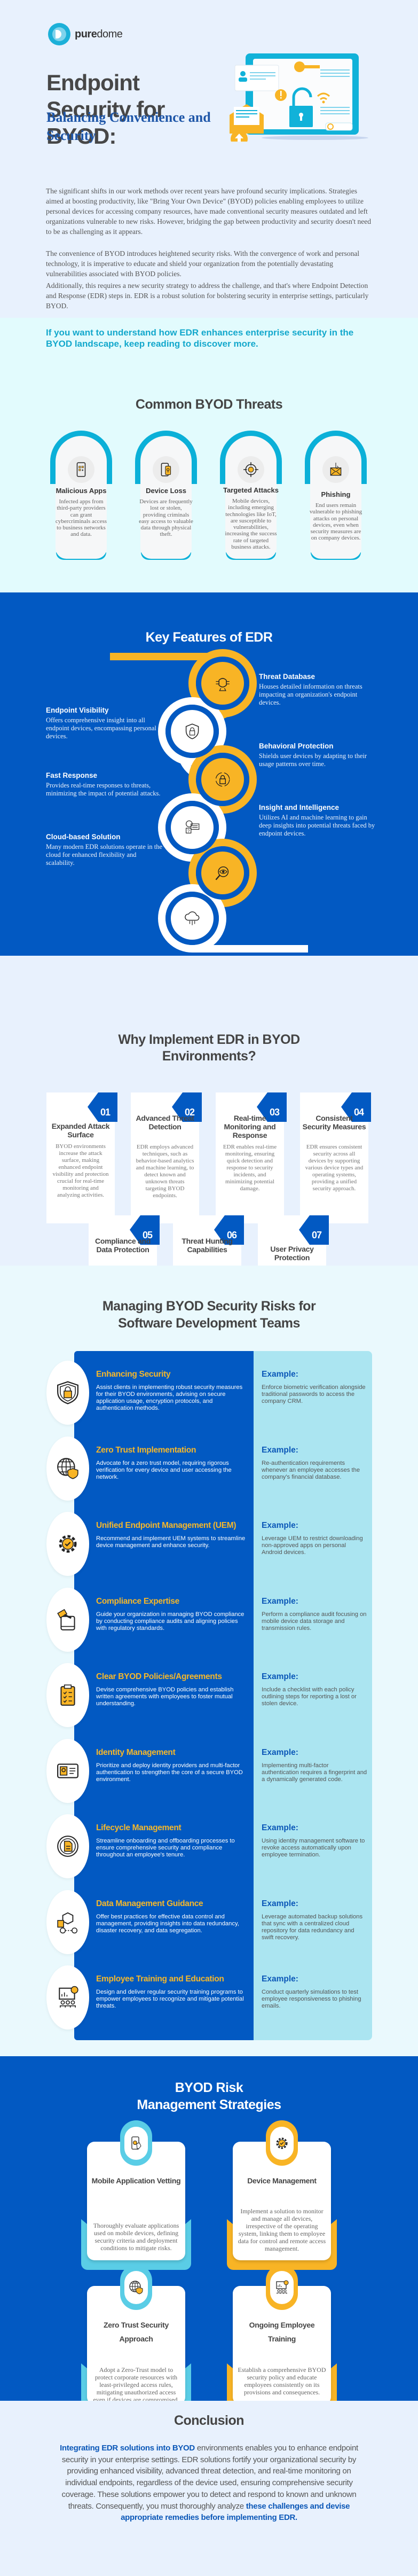  Describe the element at coordinates (282, 2180) in the screenshot. I see `strategy-title: Device Management` at that location.